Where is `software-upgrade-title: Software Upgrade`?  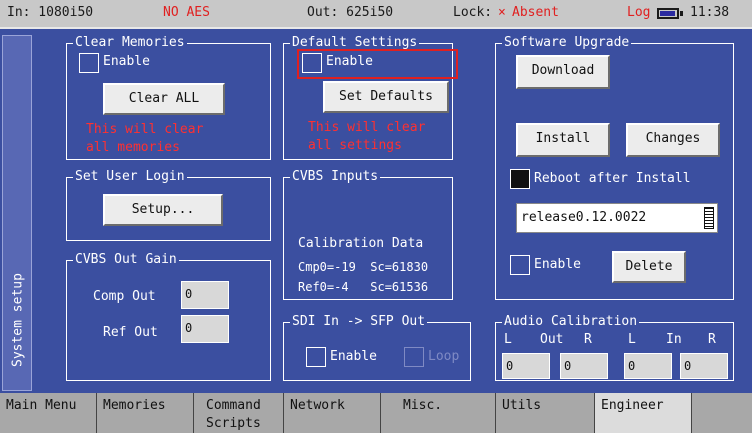
software-upgrade-title: Software Upgrade is located at coordinates (567, 43).